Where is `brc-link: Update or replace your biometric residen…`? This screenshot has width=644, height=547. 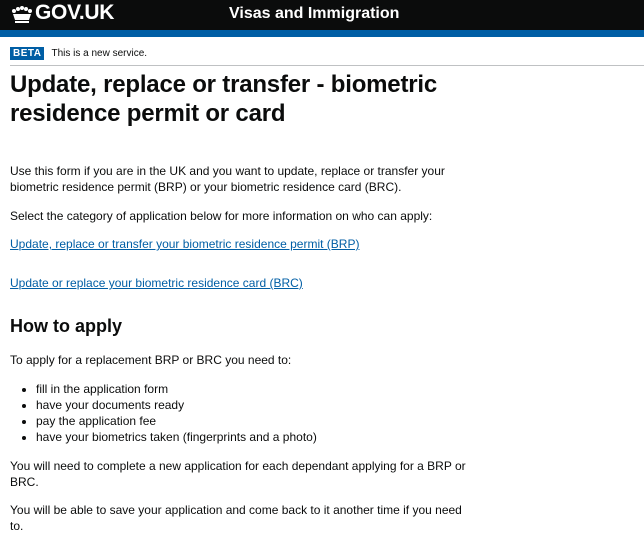
brc-link: Update or replace your biometric residen… is located at coordinates (156, 283).